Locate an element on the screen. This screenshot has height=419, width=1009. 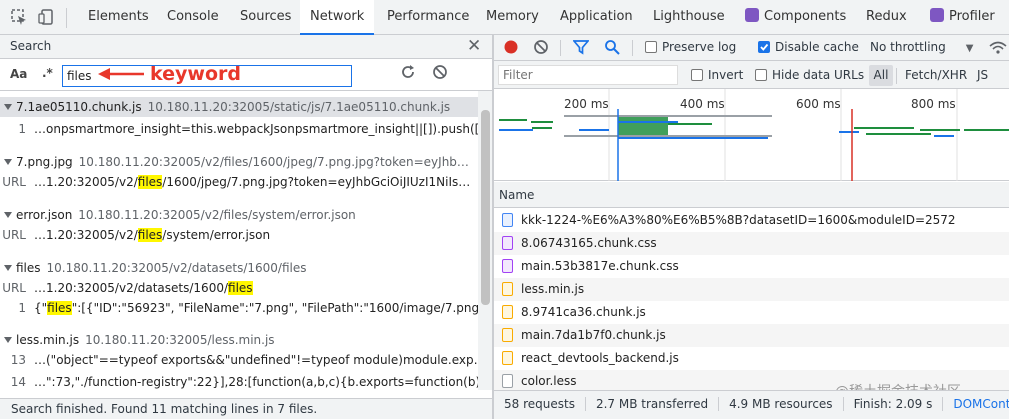
tab-components-label: Components is located at coordinates (805, 16).